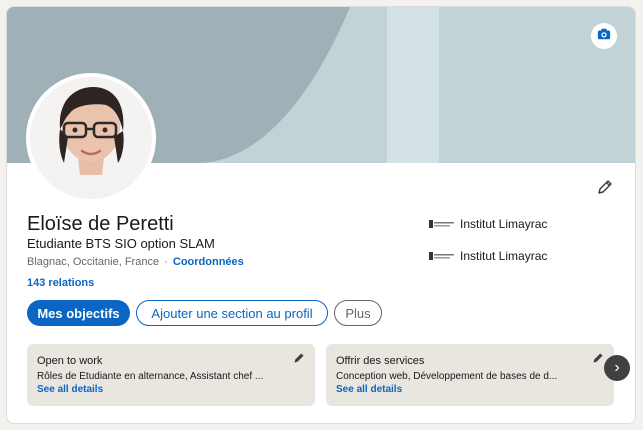 Image resolution: width=643 pixels, height=430 pixels. I want to click on tile-title: Offrir des services, so click(380, 361).